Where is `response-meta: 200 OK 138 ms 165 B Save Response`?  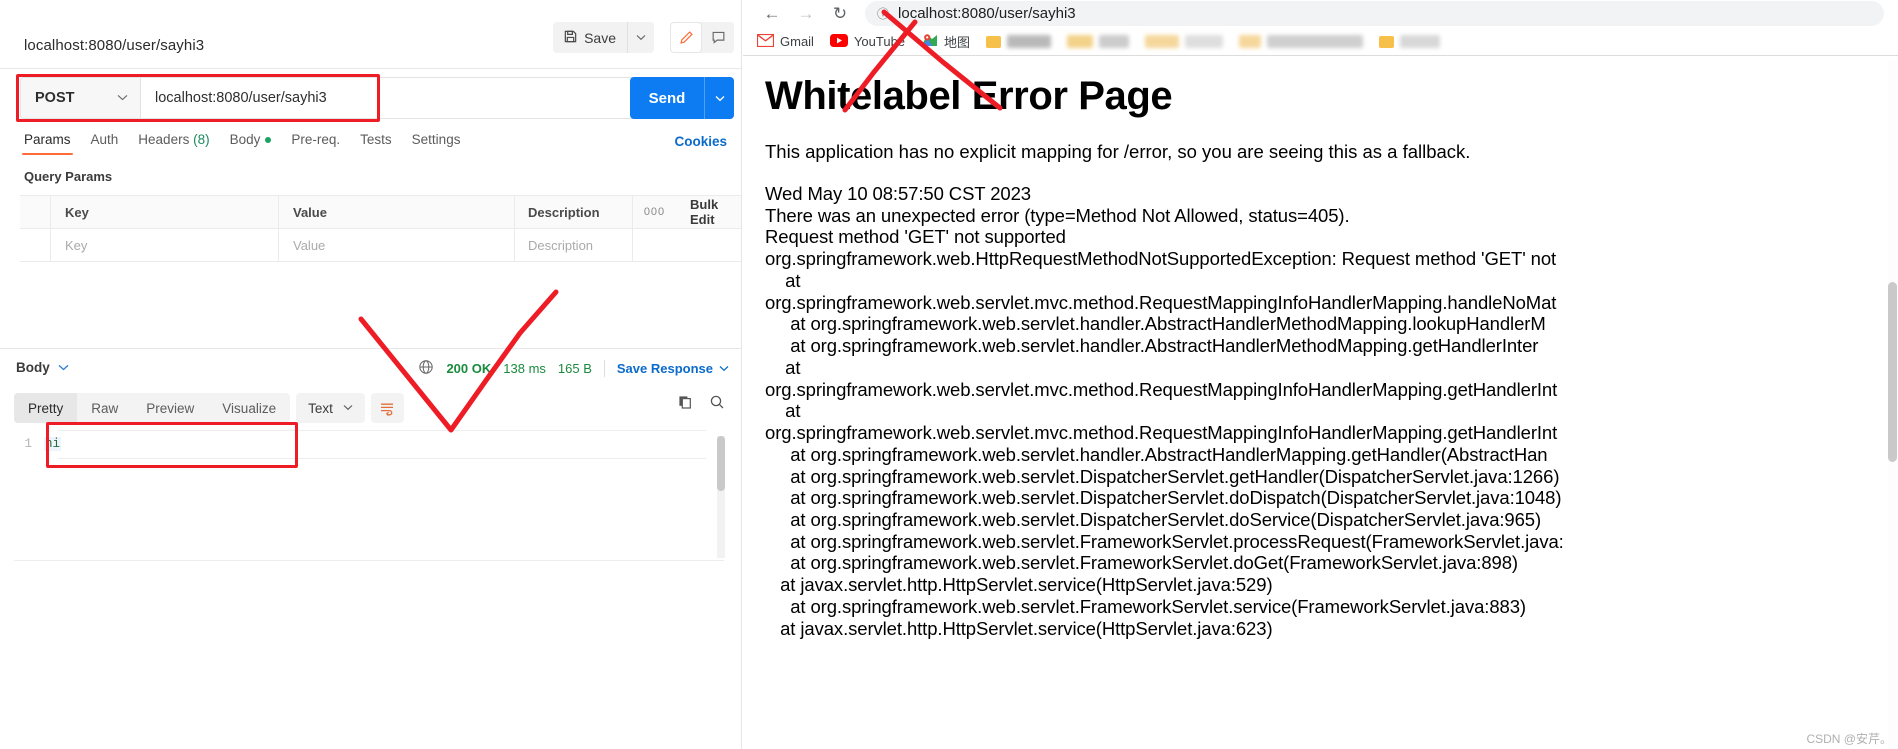 response-meta: 200 OK 138 ms 165 B Save Response is located at coordinates (573, 368).